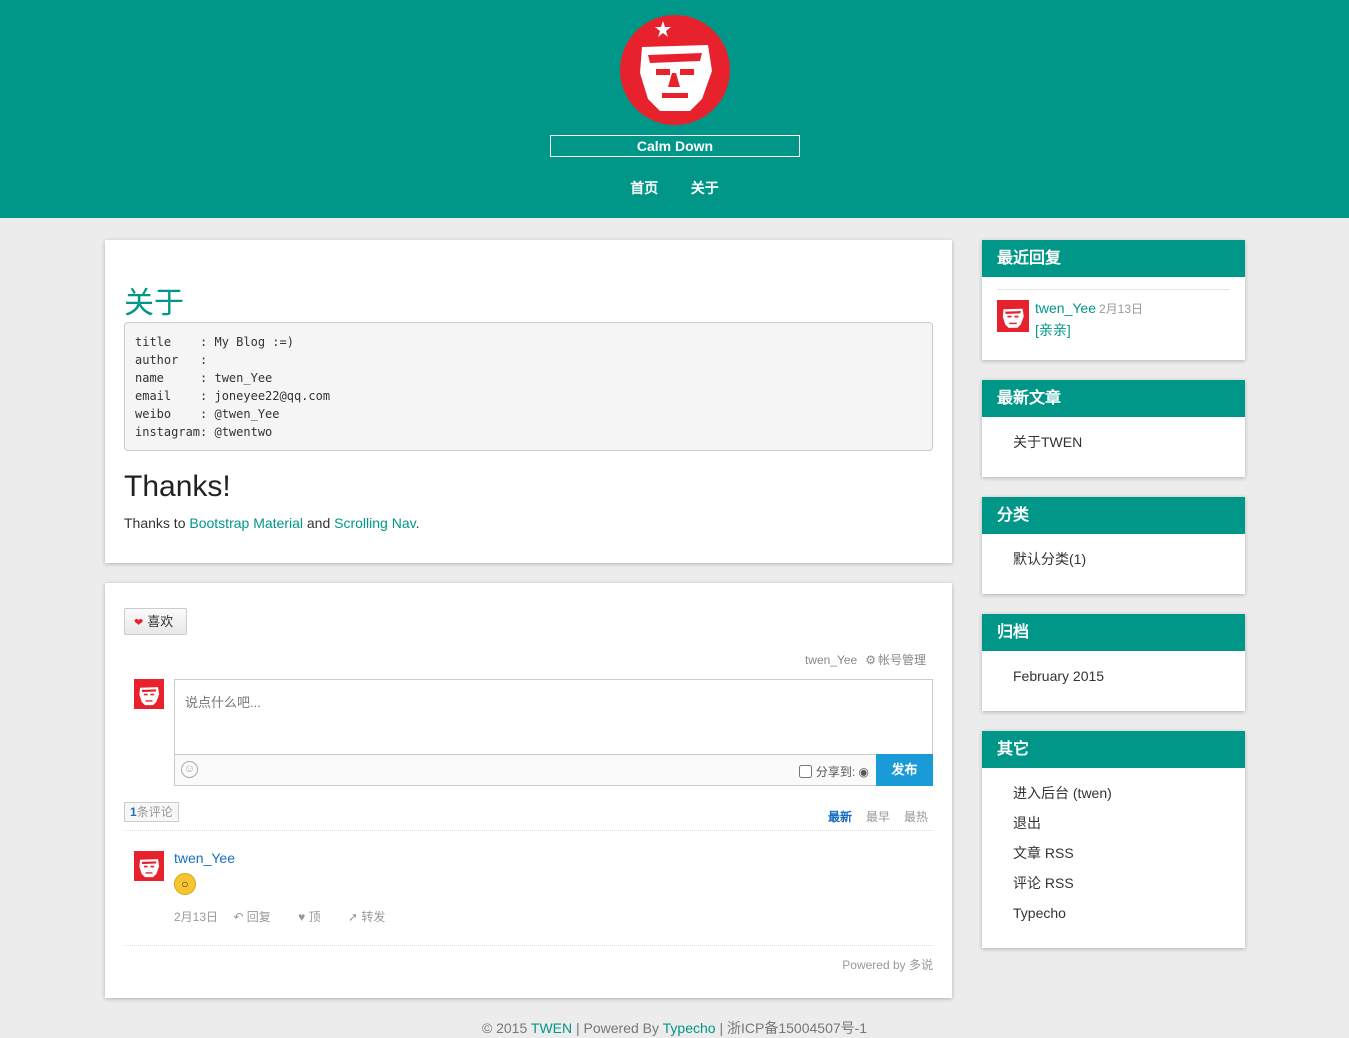 The height and width of the screenshot is (1038, 1349). What do you see at coordinates (1113, 793) in the screenshot?
I see `admin-link: 进入后台 (twen)` at bounding box center [1113, 793].